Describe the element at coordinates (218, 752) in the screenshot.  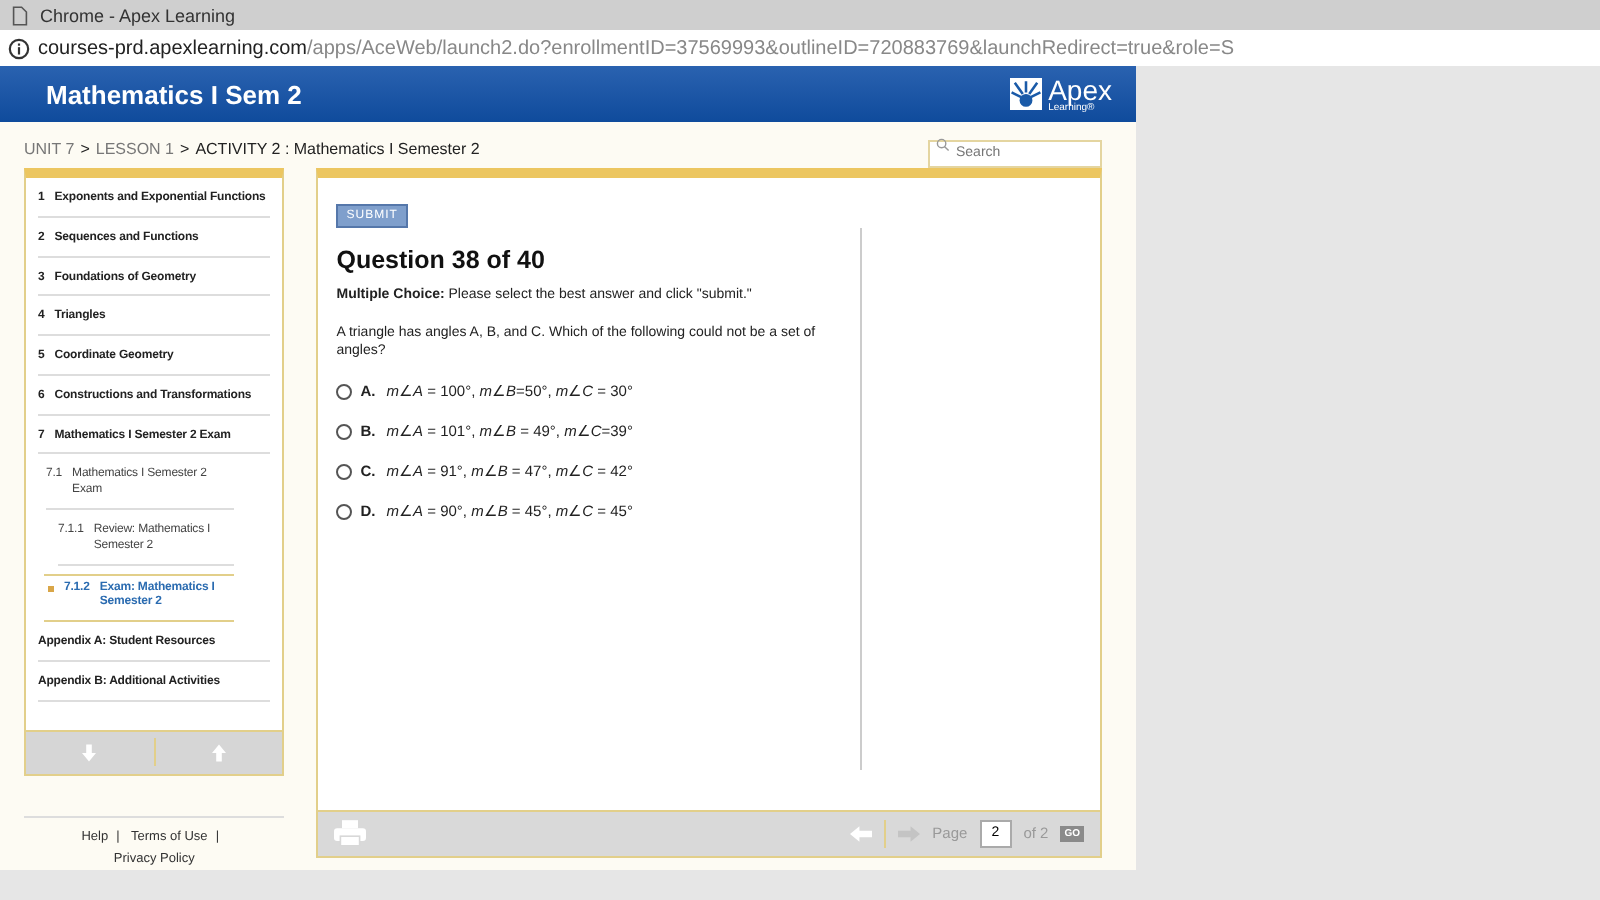
I see `up-arrow-icon` at that location.